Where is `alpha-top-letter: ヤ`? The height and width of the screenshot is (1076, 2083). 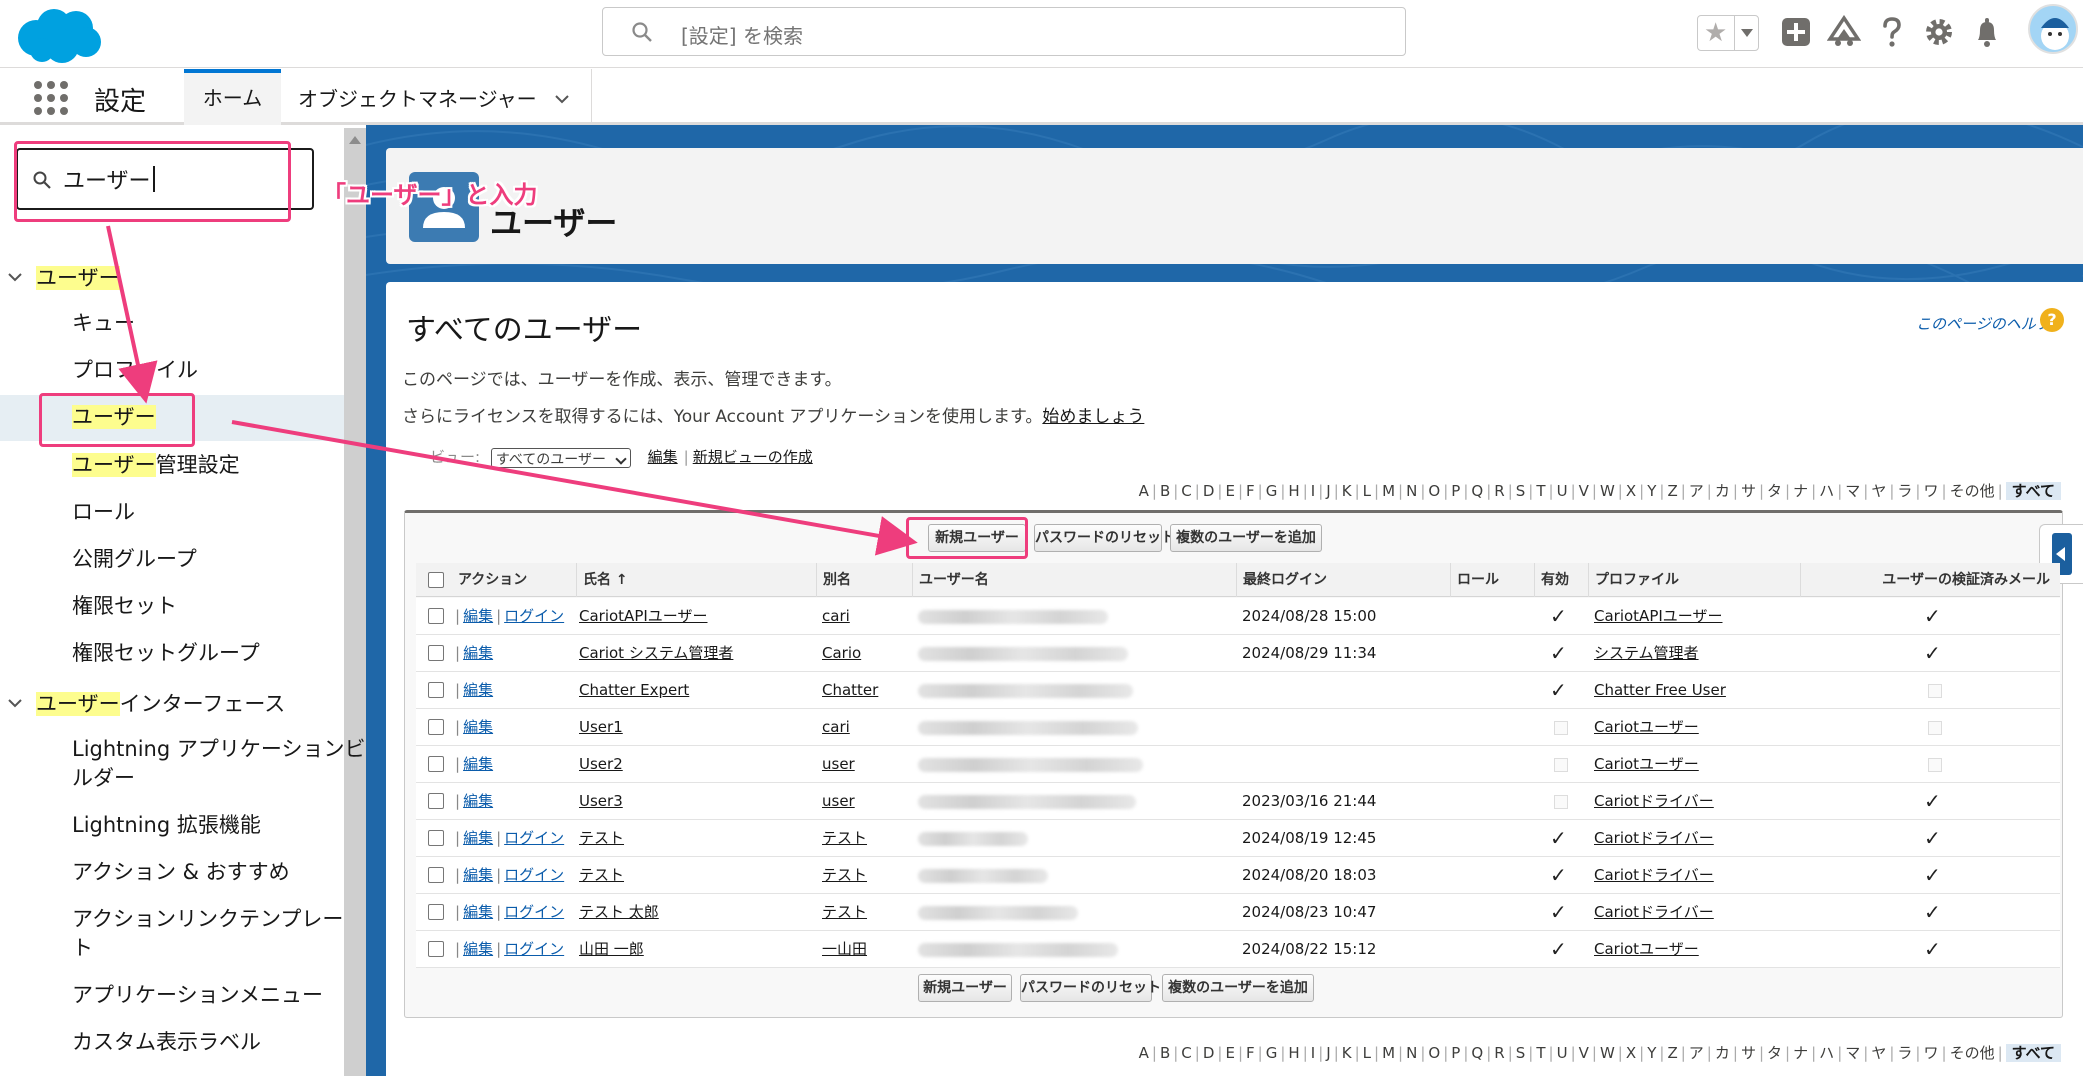
alpha-top-letter: ヤ is located at coordinates (1878, 491).